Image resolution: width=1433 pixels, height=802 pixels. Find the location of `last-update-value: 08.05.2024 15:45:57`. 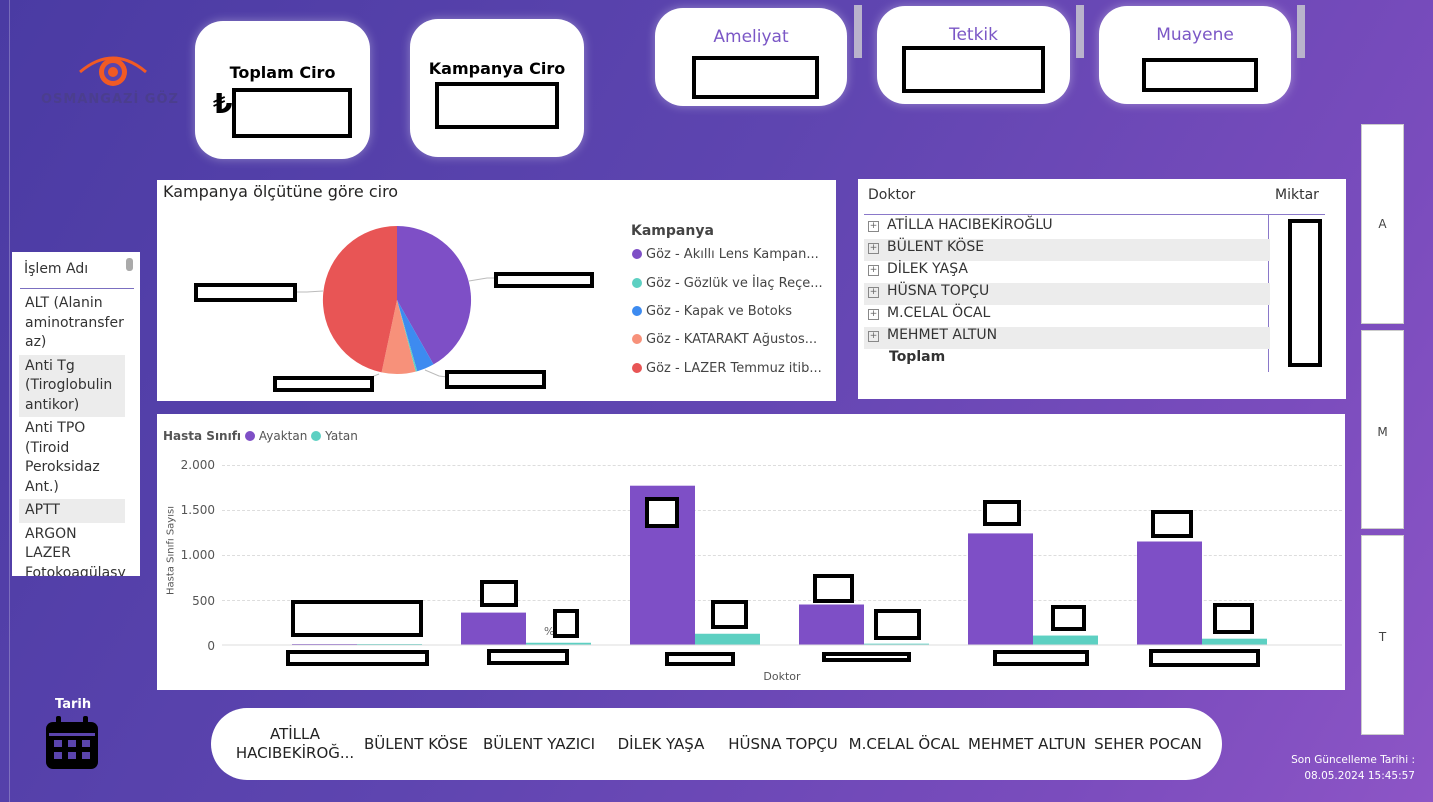

last-update-value: 08.05.2024 15:45:57 is located at coordinates (1359, 776).